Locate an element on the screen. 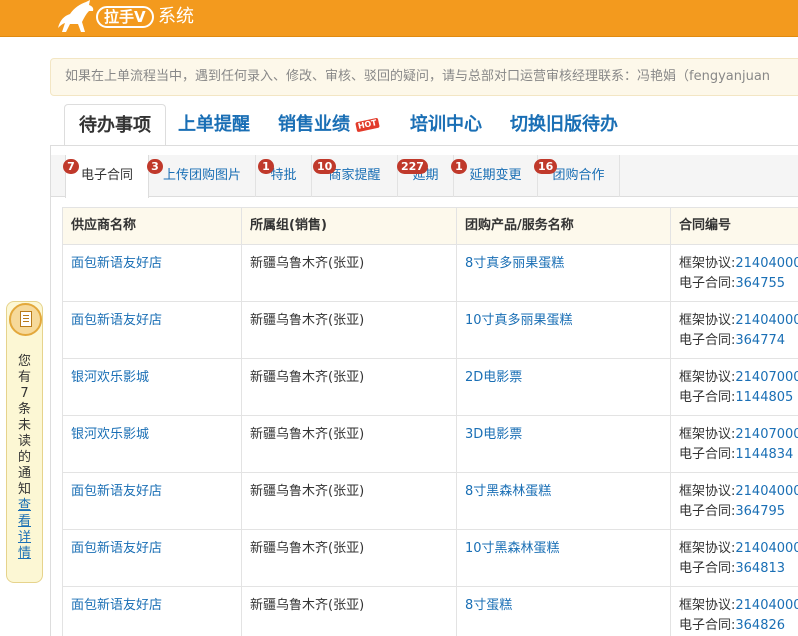  contract-cell: 框架协议:21404000 电子合同:364795 is located at coordinates (734, 501).